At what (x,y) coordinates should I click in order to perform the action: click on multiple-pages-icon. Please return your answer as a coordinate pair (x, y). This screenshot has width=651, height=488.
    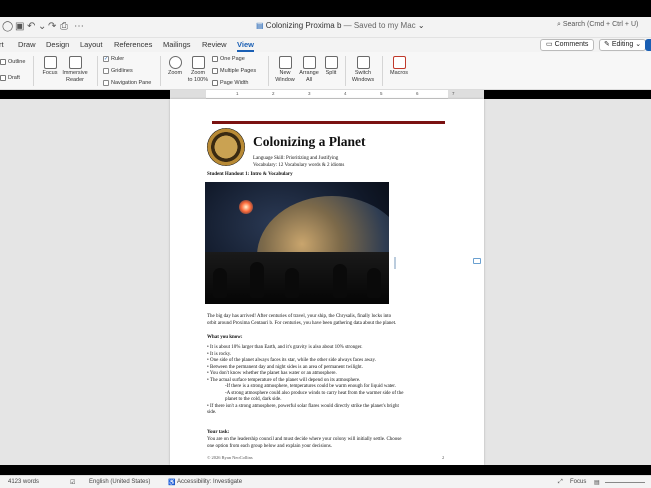
    Looking at the image, I should click on (215, 71).